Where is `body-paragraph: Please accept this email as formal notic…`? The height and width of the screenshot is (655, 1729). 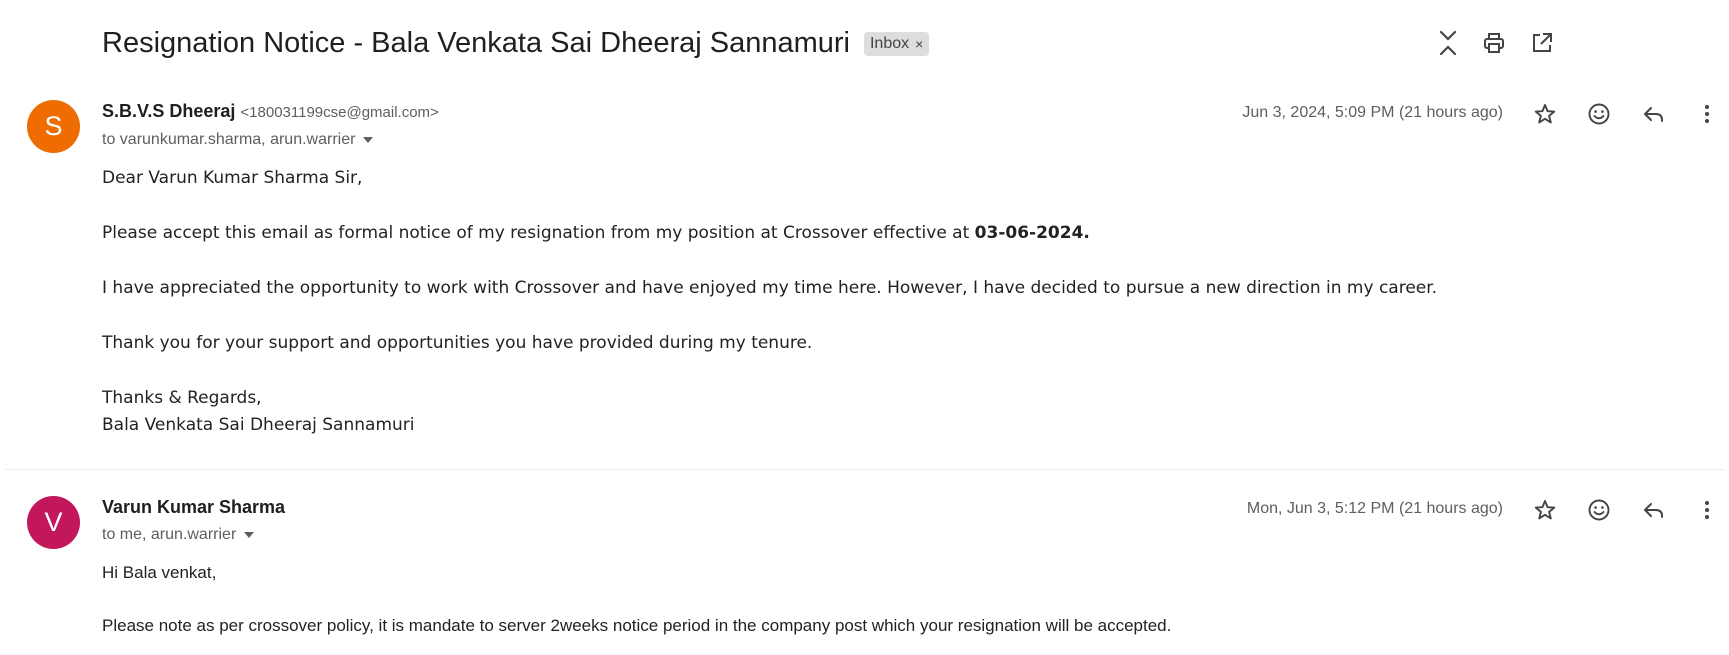 body-paragraph: Please accept this email as formal notic… is located at coordinates (596, 233).